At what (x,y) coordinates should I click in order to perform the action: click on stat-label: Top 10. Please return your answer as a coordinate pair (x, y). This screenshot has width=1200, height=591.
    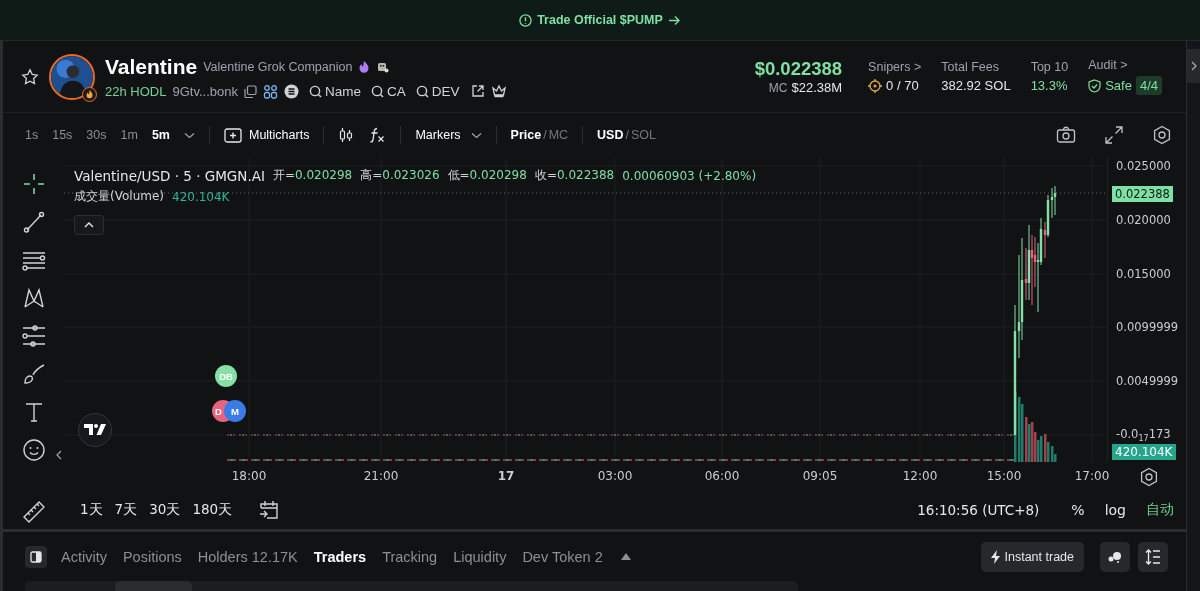
    Looking at the image, I should click on (1049, 67).